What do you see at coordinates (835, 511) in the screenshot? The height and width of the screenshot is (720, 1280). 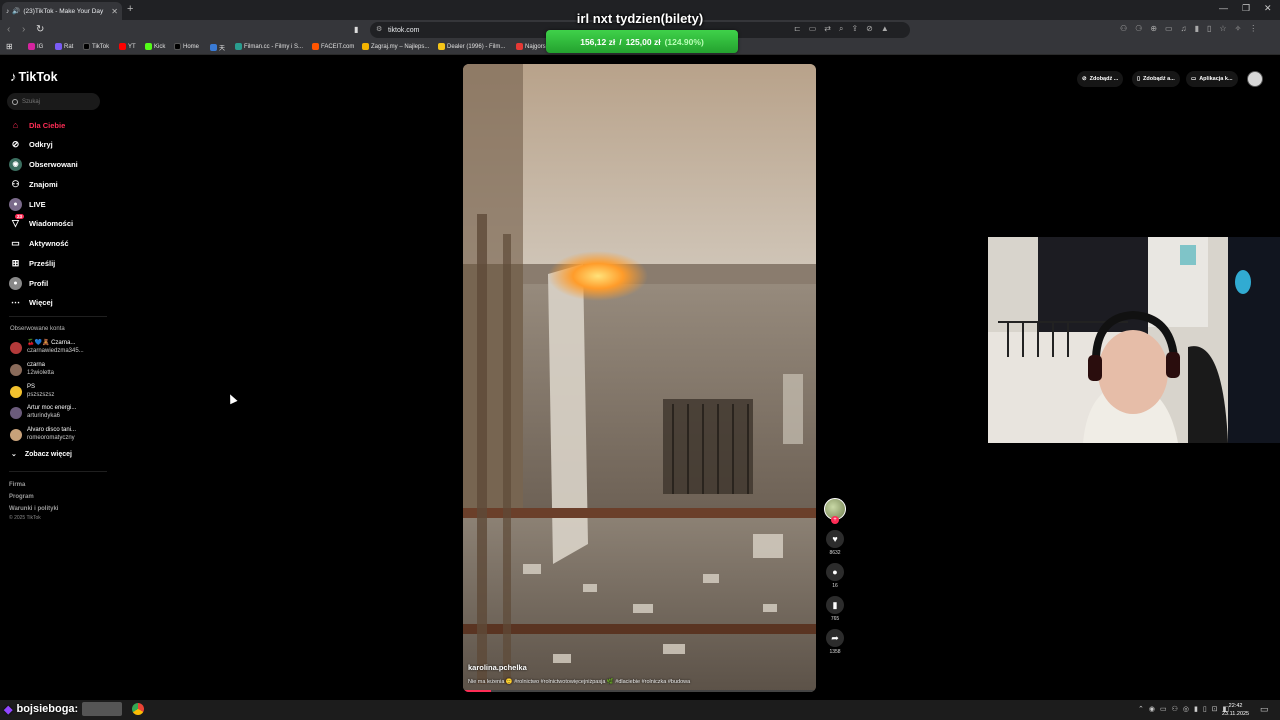 I see `creator-avatar: +` at bounding box center [835, 511].